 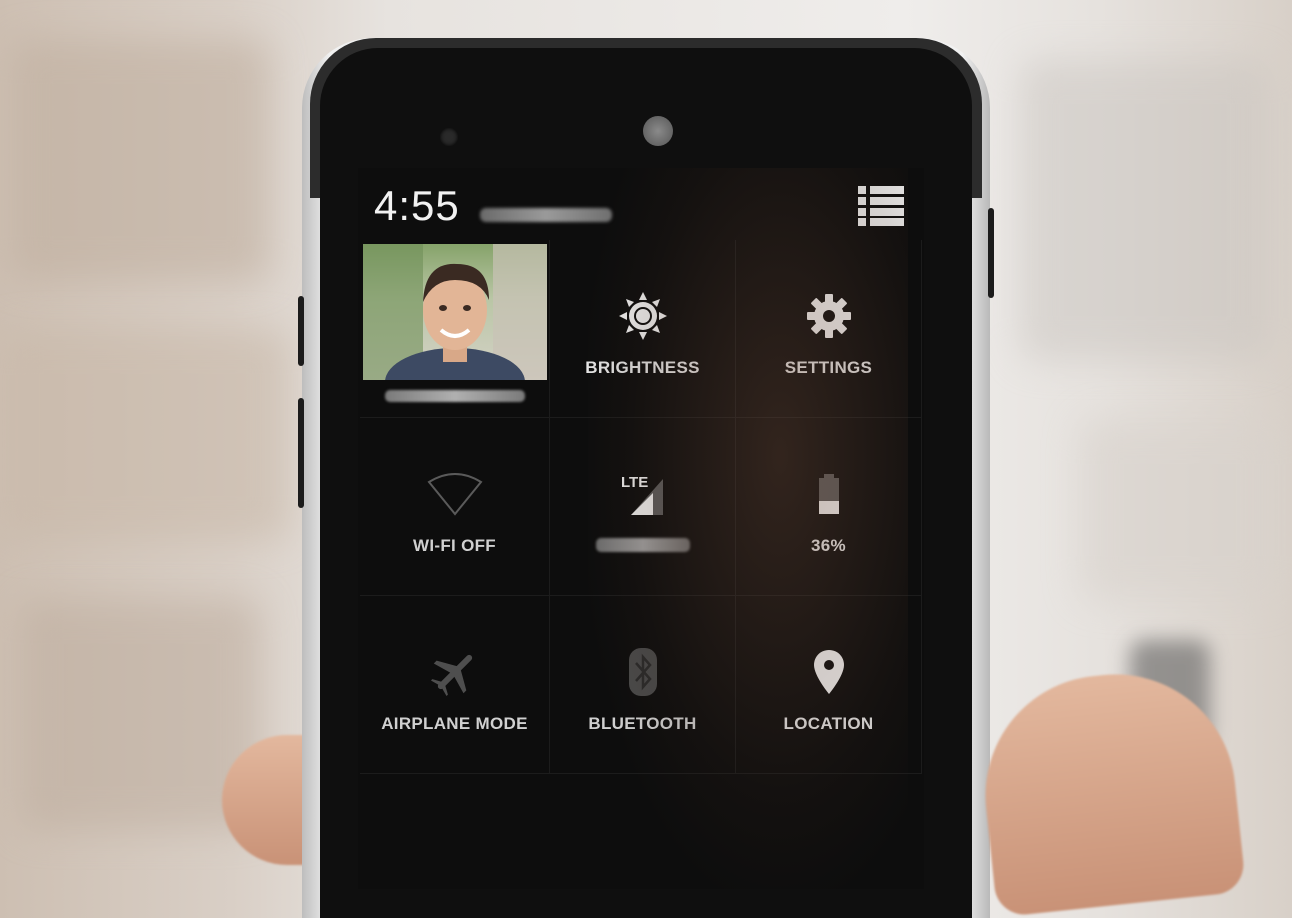 I want to click on power-button, so click(x=991, y=253).